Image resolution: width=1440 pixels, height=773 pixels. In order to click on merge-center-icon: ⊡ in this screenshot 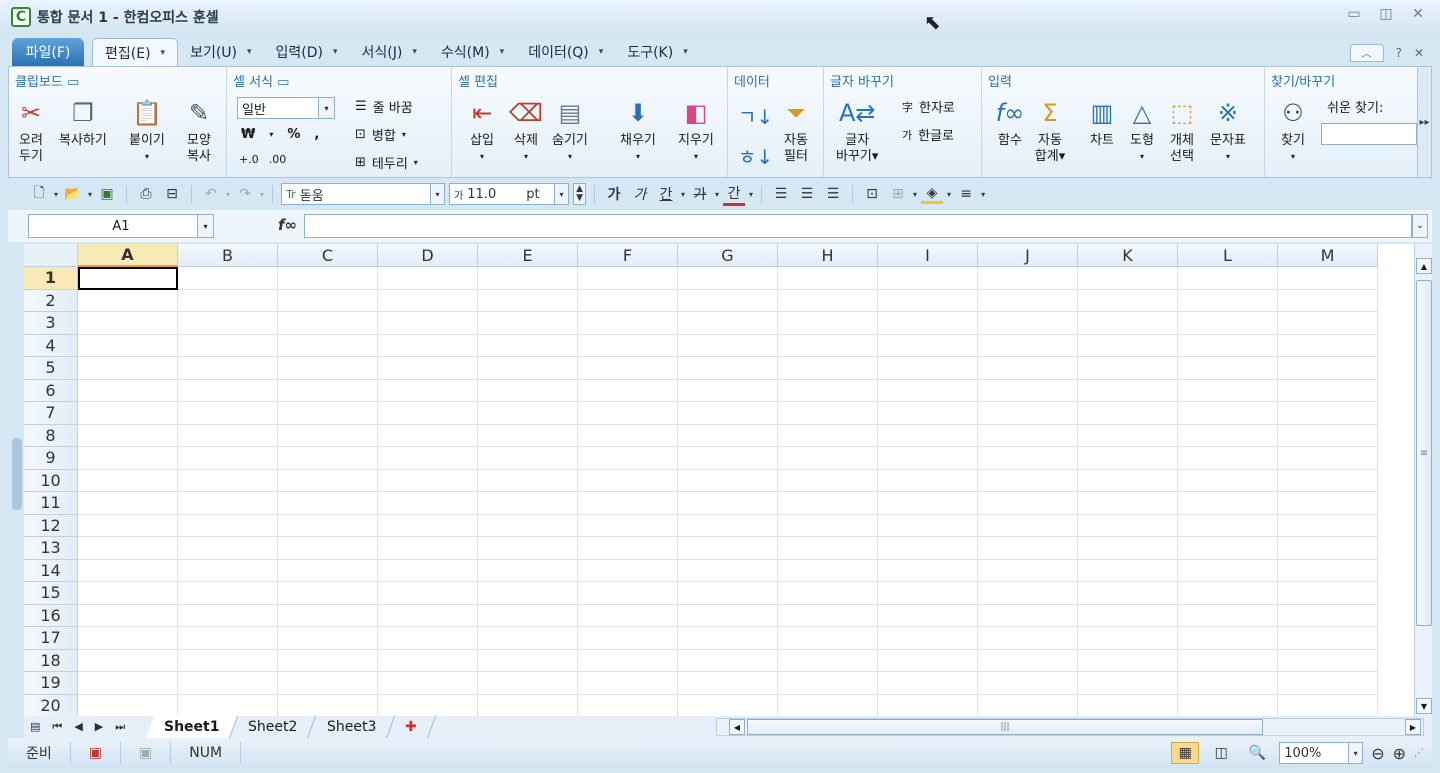, I will do `click(872, 194)`.